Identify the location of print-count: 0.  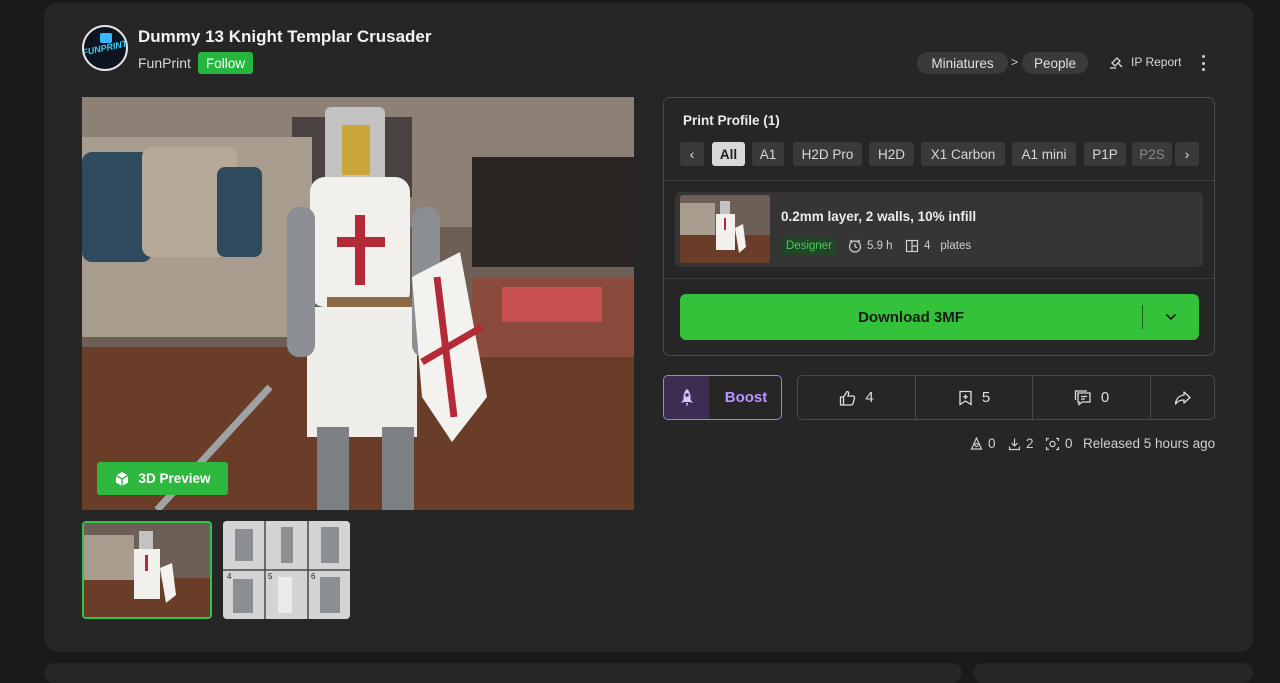
(983, 443).